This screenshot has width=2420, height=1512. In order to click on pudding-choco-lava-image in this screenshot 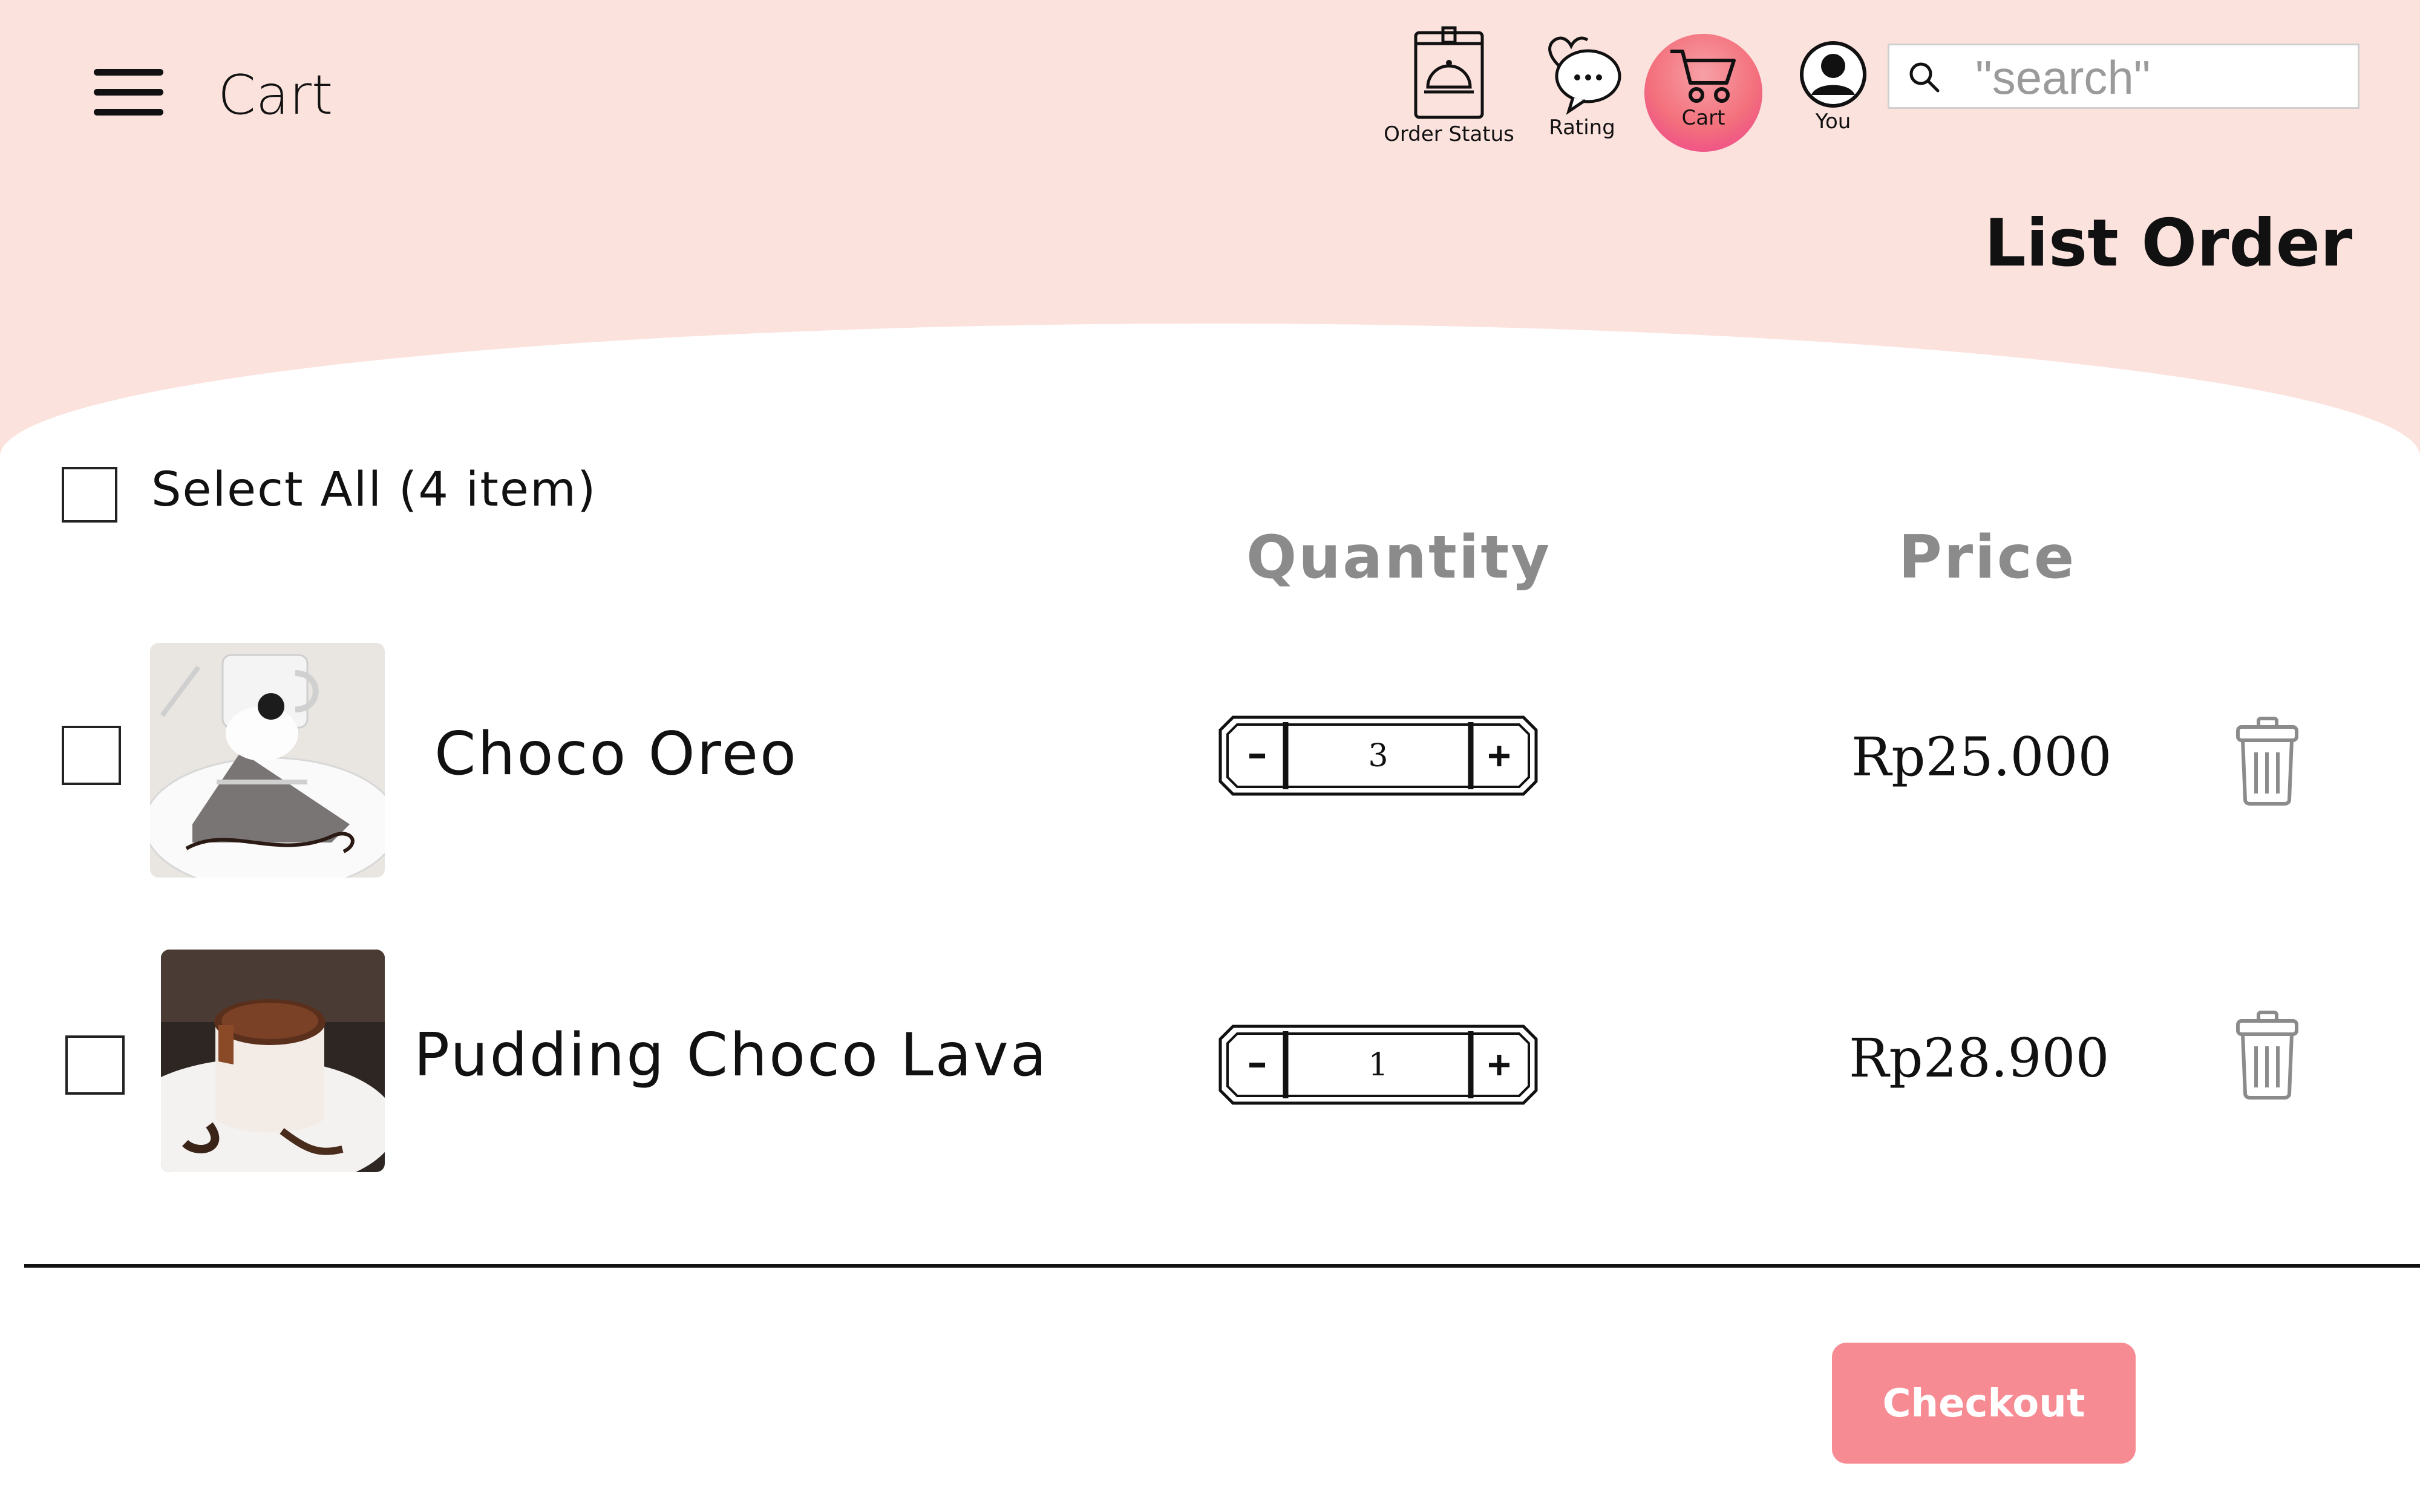, I will do `click(273, 1061)`.